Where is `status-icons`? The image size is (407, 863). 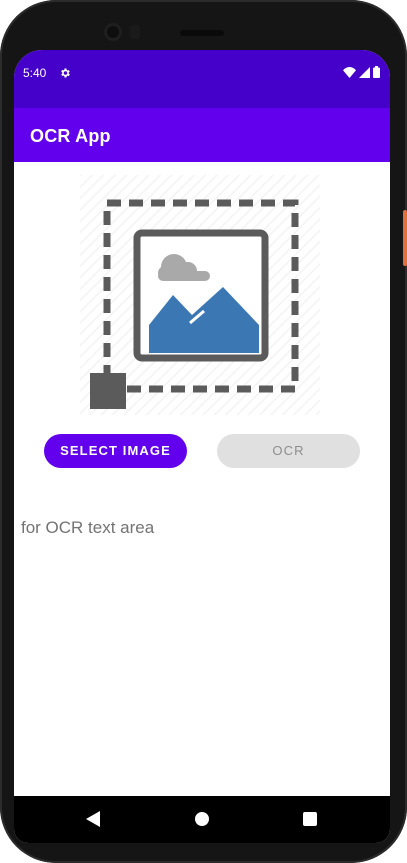 status-icons is located at coordinates (361, 72).